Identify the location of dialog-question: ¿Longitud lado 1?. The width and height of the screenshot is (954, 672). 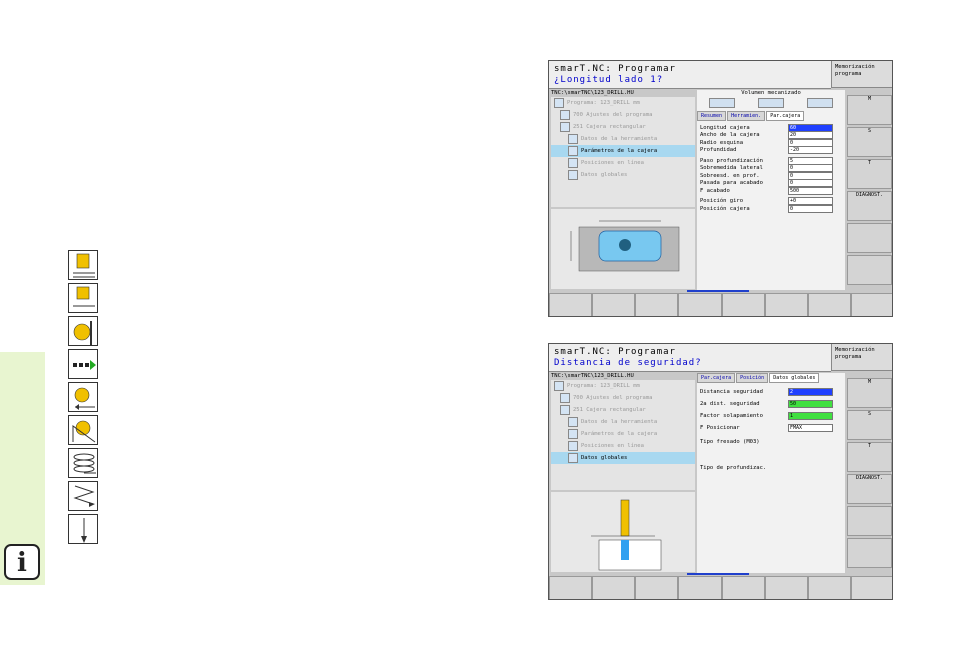
(609, 80).